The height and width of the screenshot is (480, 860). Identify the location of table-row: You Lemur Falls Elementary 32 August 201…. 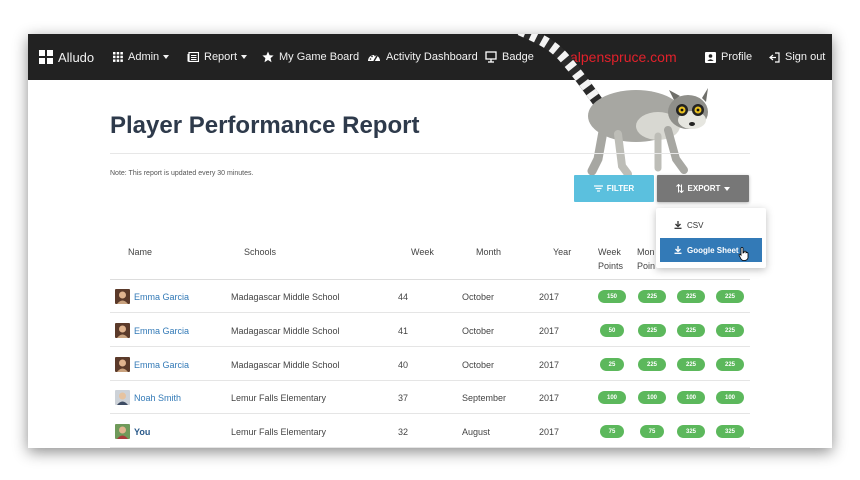
(430, 431).